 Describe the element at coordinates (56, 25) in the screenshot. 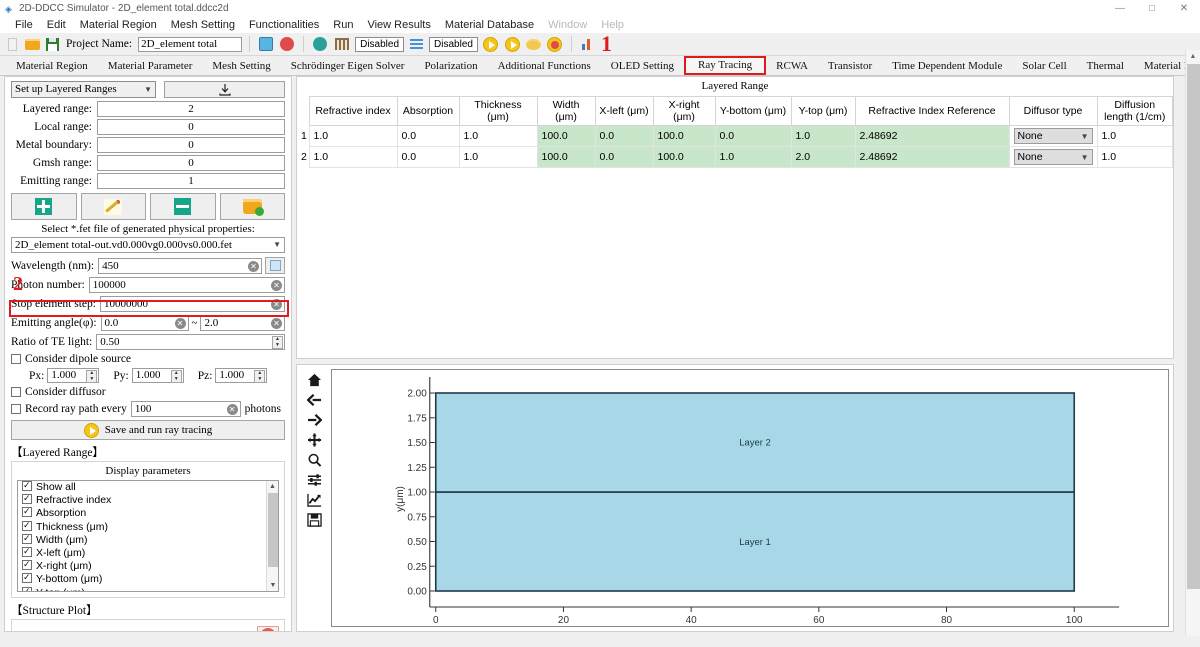

I see `menu-edit: Edit` at that location.